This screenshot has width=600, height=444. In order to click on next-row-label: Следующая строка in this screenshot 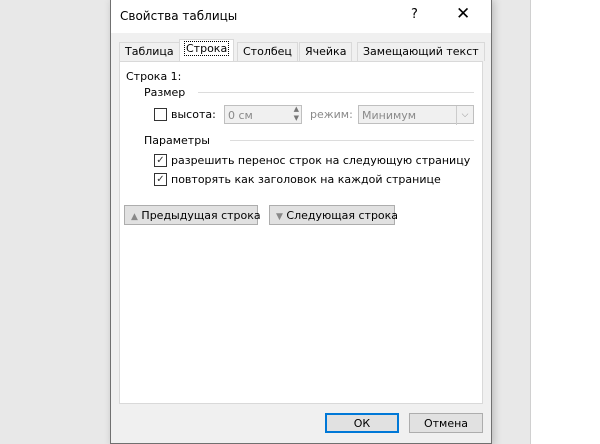, I will do `click(342, 215)`.